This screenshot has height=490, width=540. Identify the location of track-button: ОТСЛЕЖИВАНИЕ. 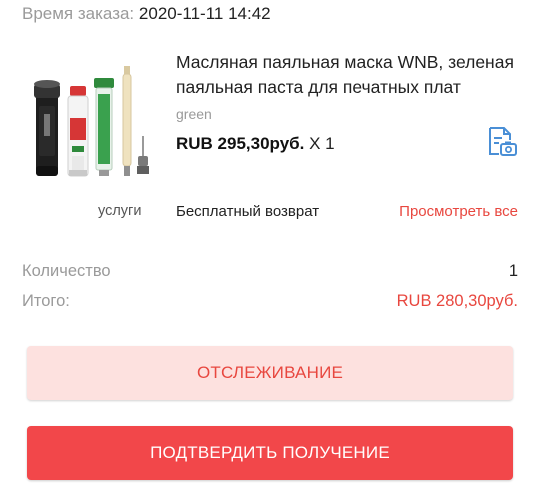
(270, 373).